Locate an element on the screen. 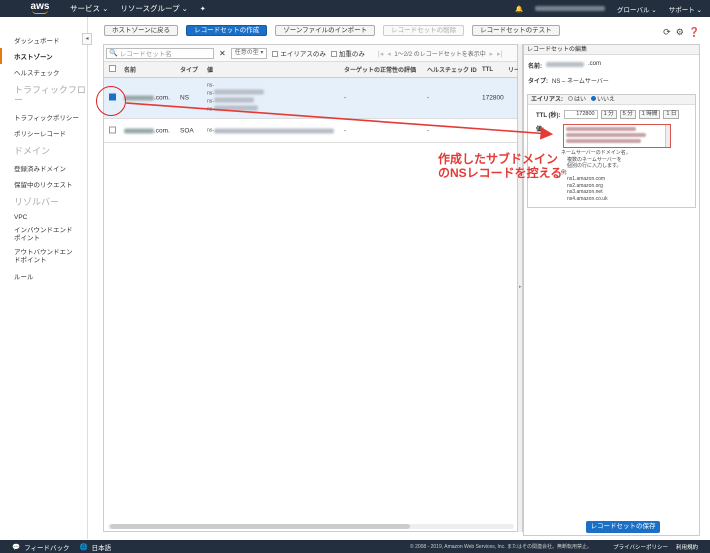 The width and height of the screenshot is (710, 553). header-name: 名前 is located at coordinates (130, 69).